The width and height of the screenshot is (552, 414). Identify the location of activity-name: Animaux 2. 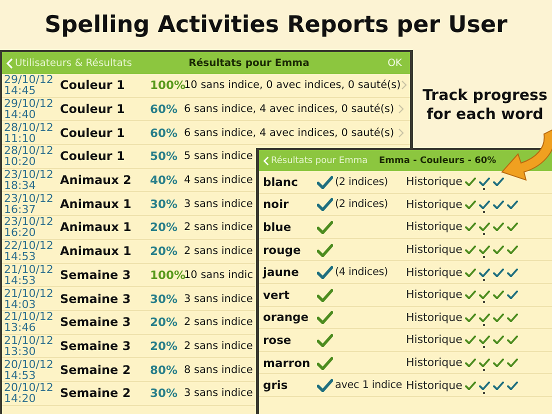
(96, 180).